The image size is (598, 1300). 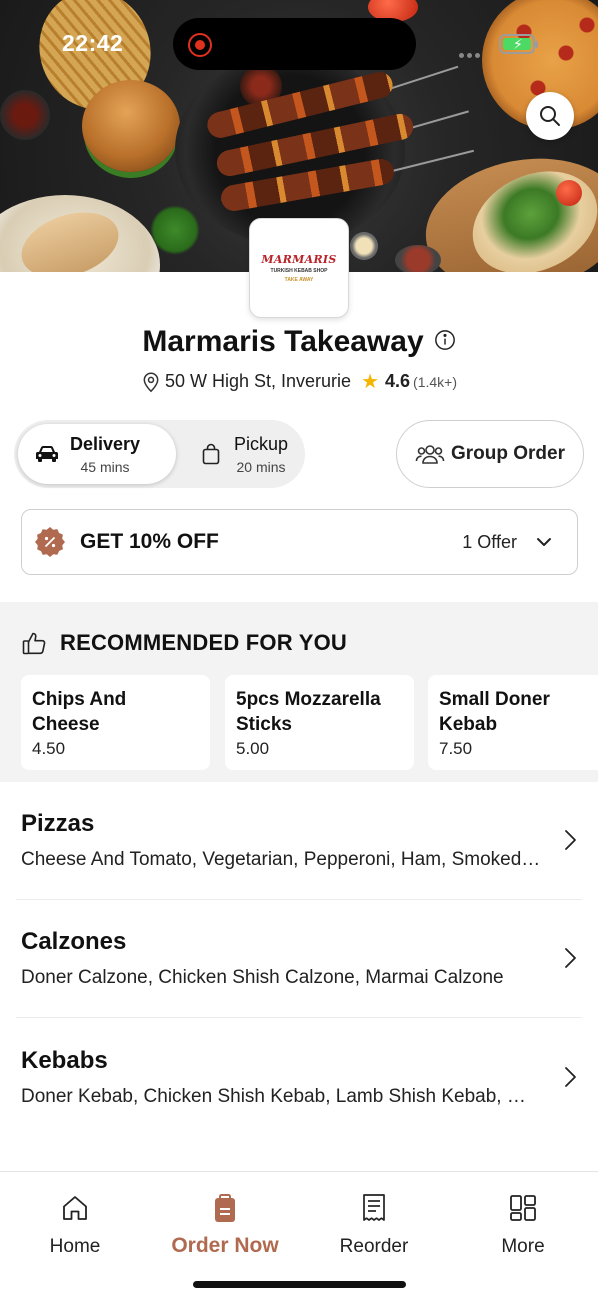 I want to click on group-order-label: Group Order, so click(x=507, y=453).